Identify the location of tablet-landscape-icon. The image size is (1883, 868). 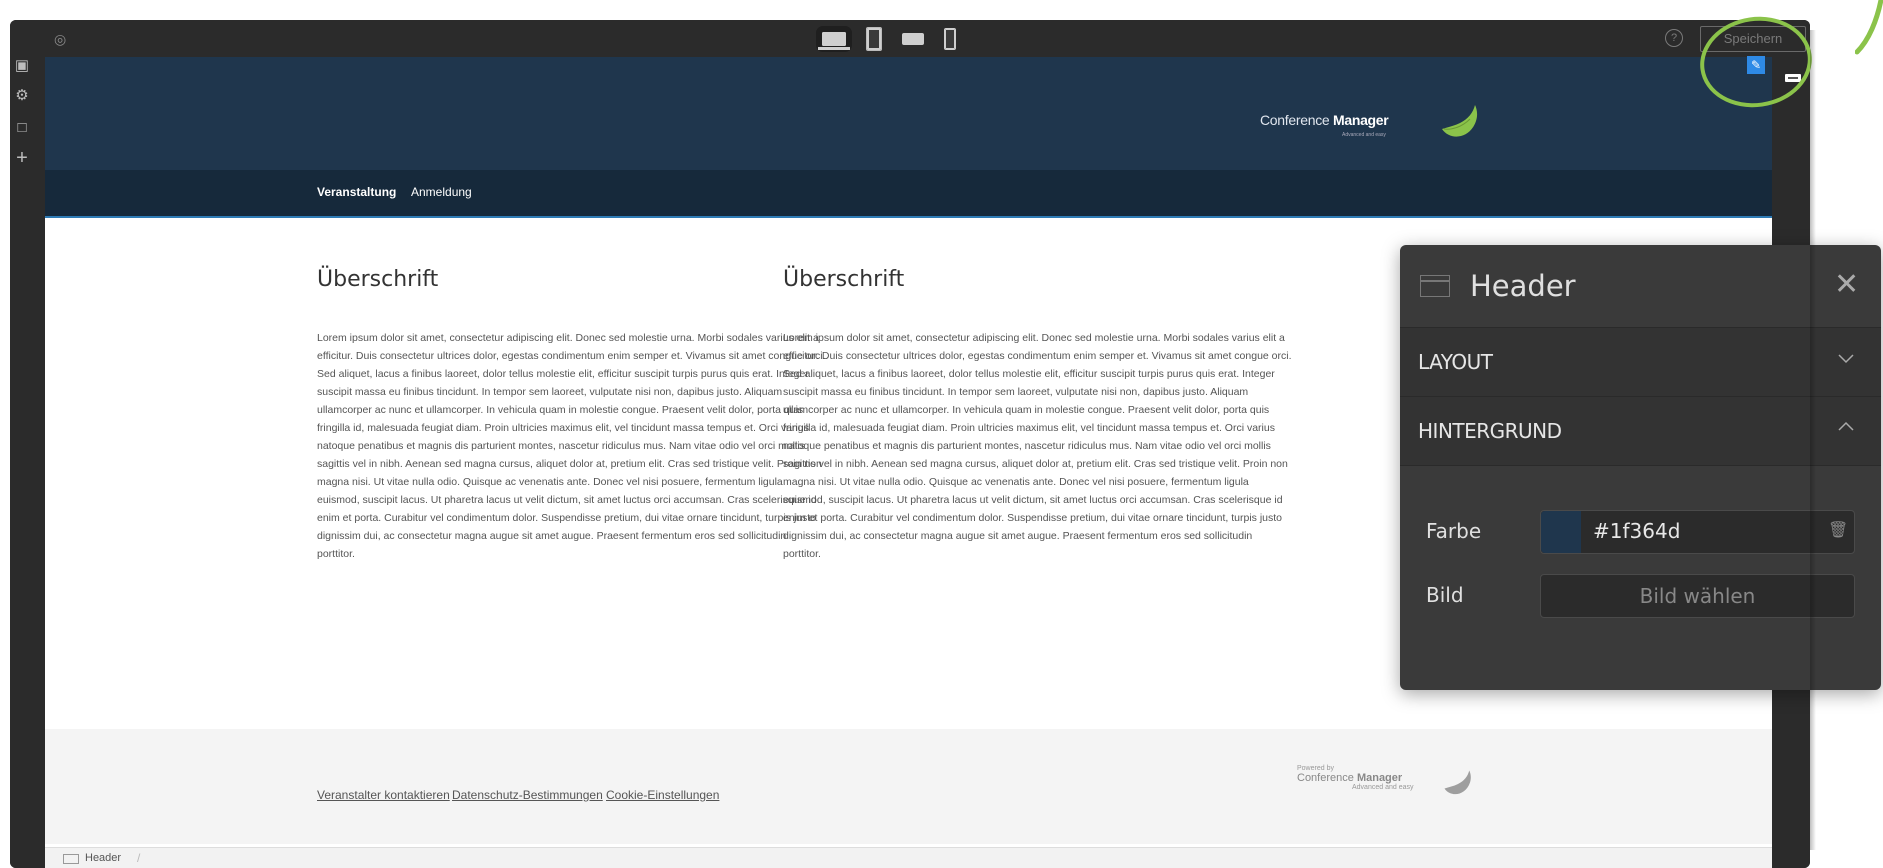
(913, 39).